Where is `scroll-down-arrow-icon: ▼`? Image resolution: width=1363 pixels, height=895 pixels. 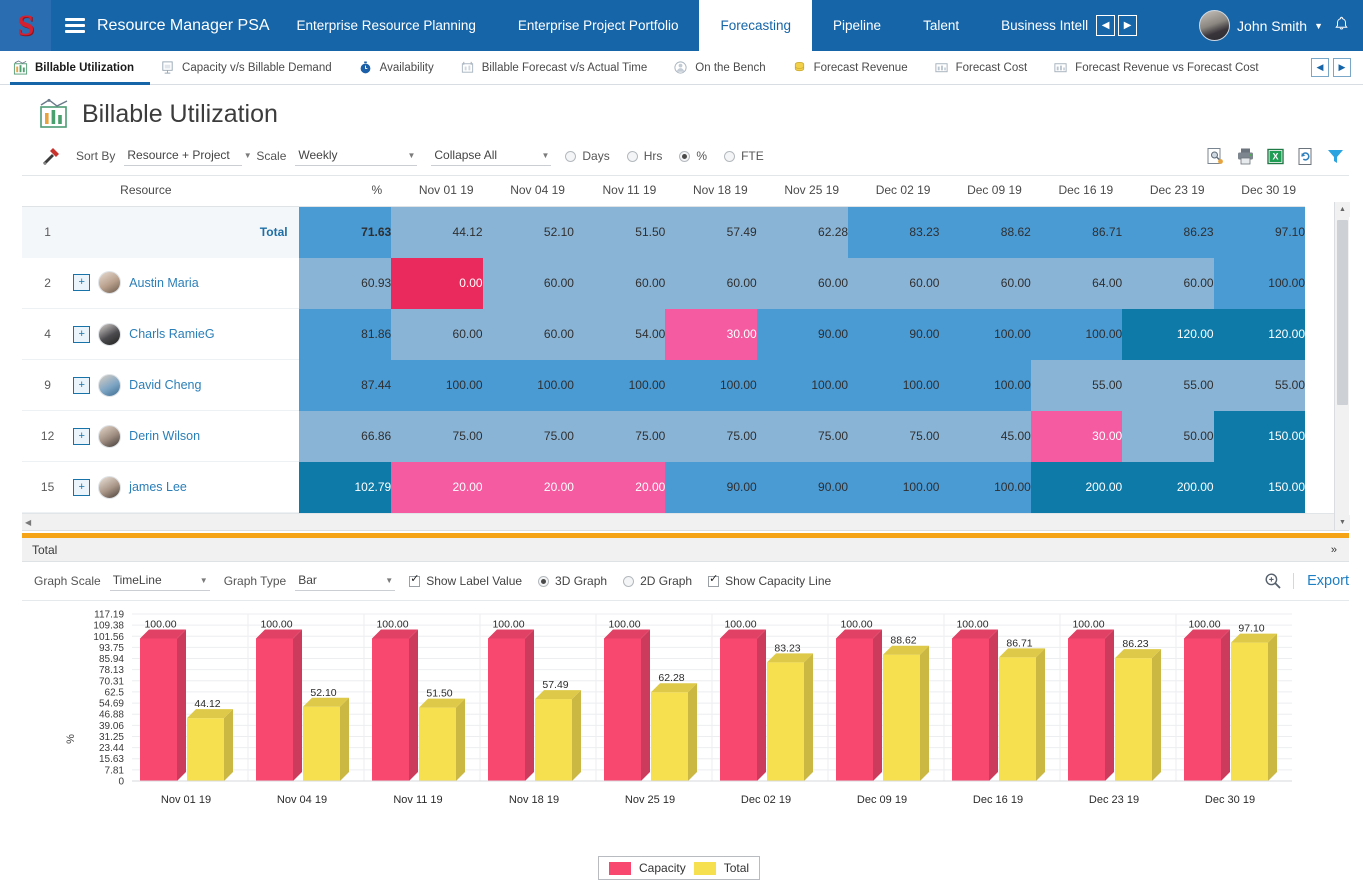
scroll-down-arrow-icon: ▼ is located at coordinates (1342, 522).